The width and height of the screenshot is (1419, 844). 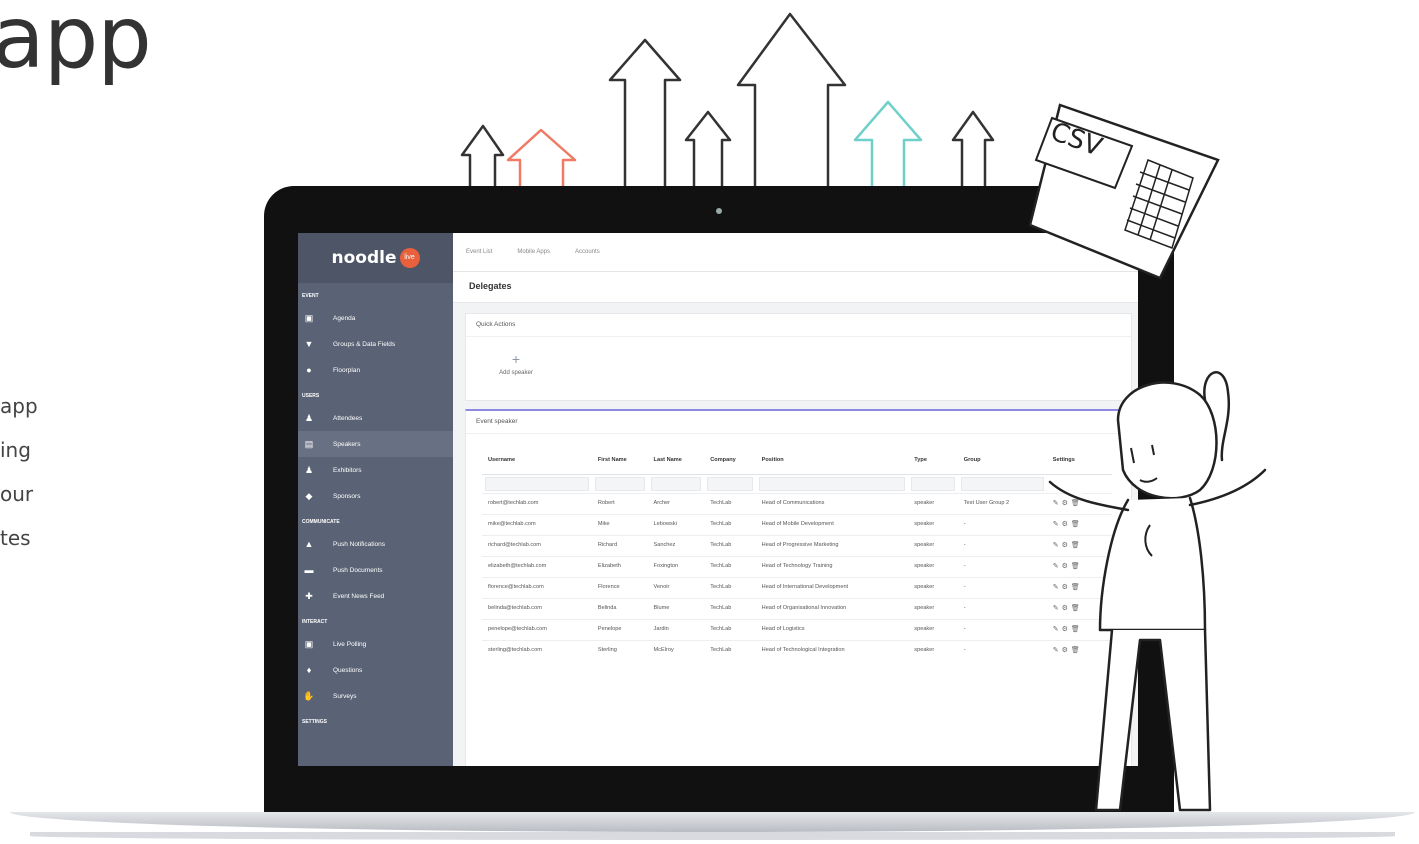 I want to click on character-illustration: CSV, so click(x=1147, y=457).